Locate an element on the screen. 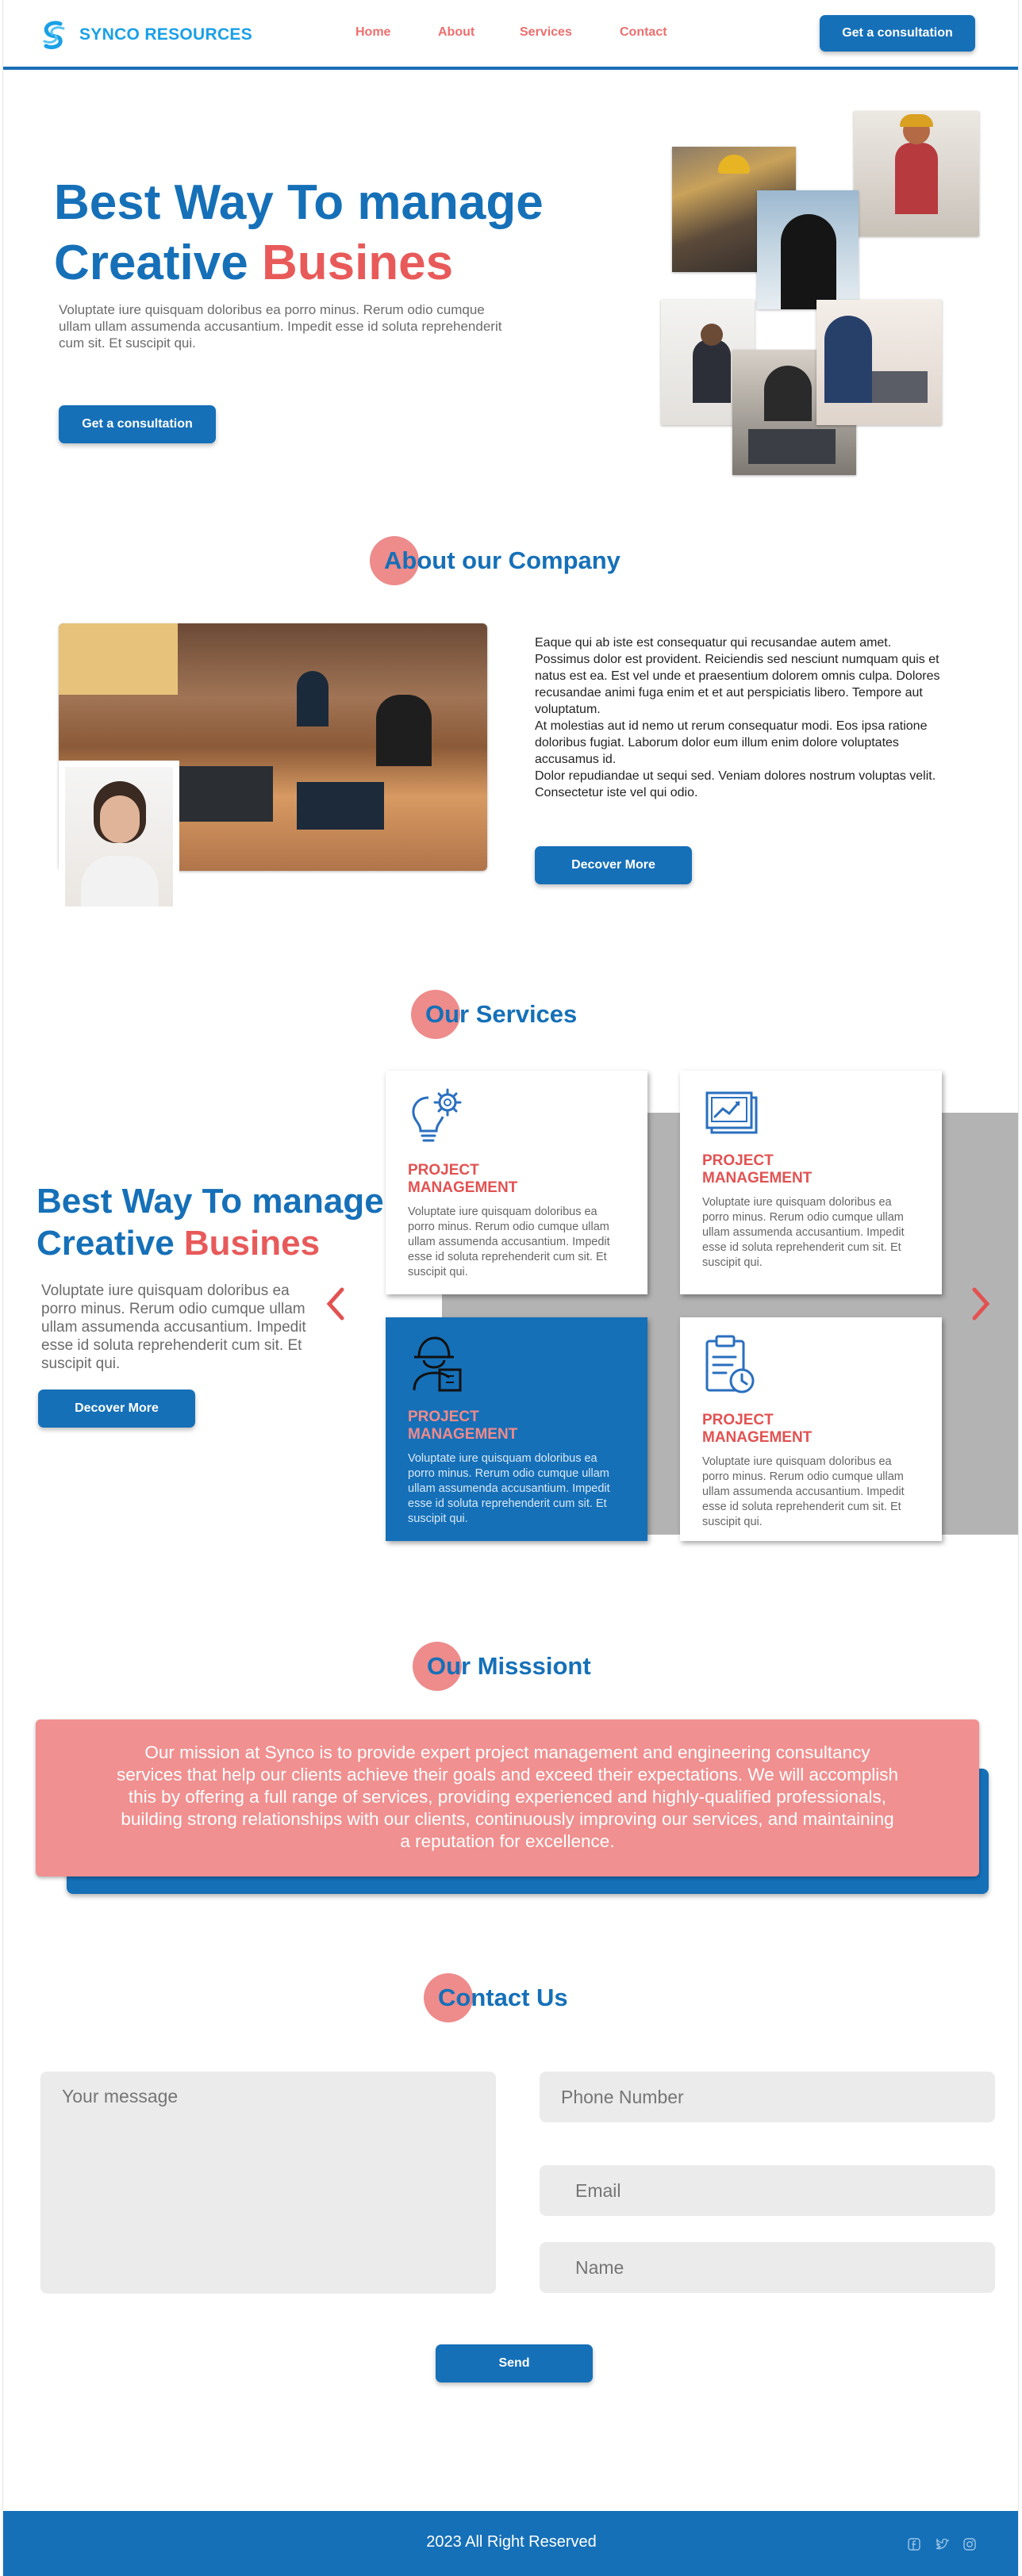 The width and height of the screenshot is (1022, 2576). brand-name: SYNCO RESOURCES is located at coordinates (166, 34).